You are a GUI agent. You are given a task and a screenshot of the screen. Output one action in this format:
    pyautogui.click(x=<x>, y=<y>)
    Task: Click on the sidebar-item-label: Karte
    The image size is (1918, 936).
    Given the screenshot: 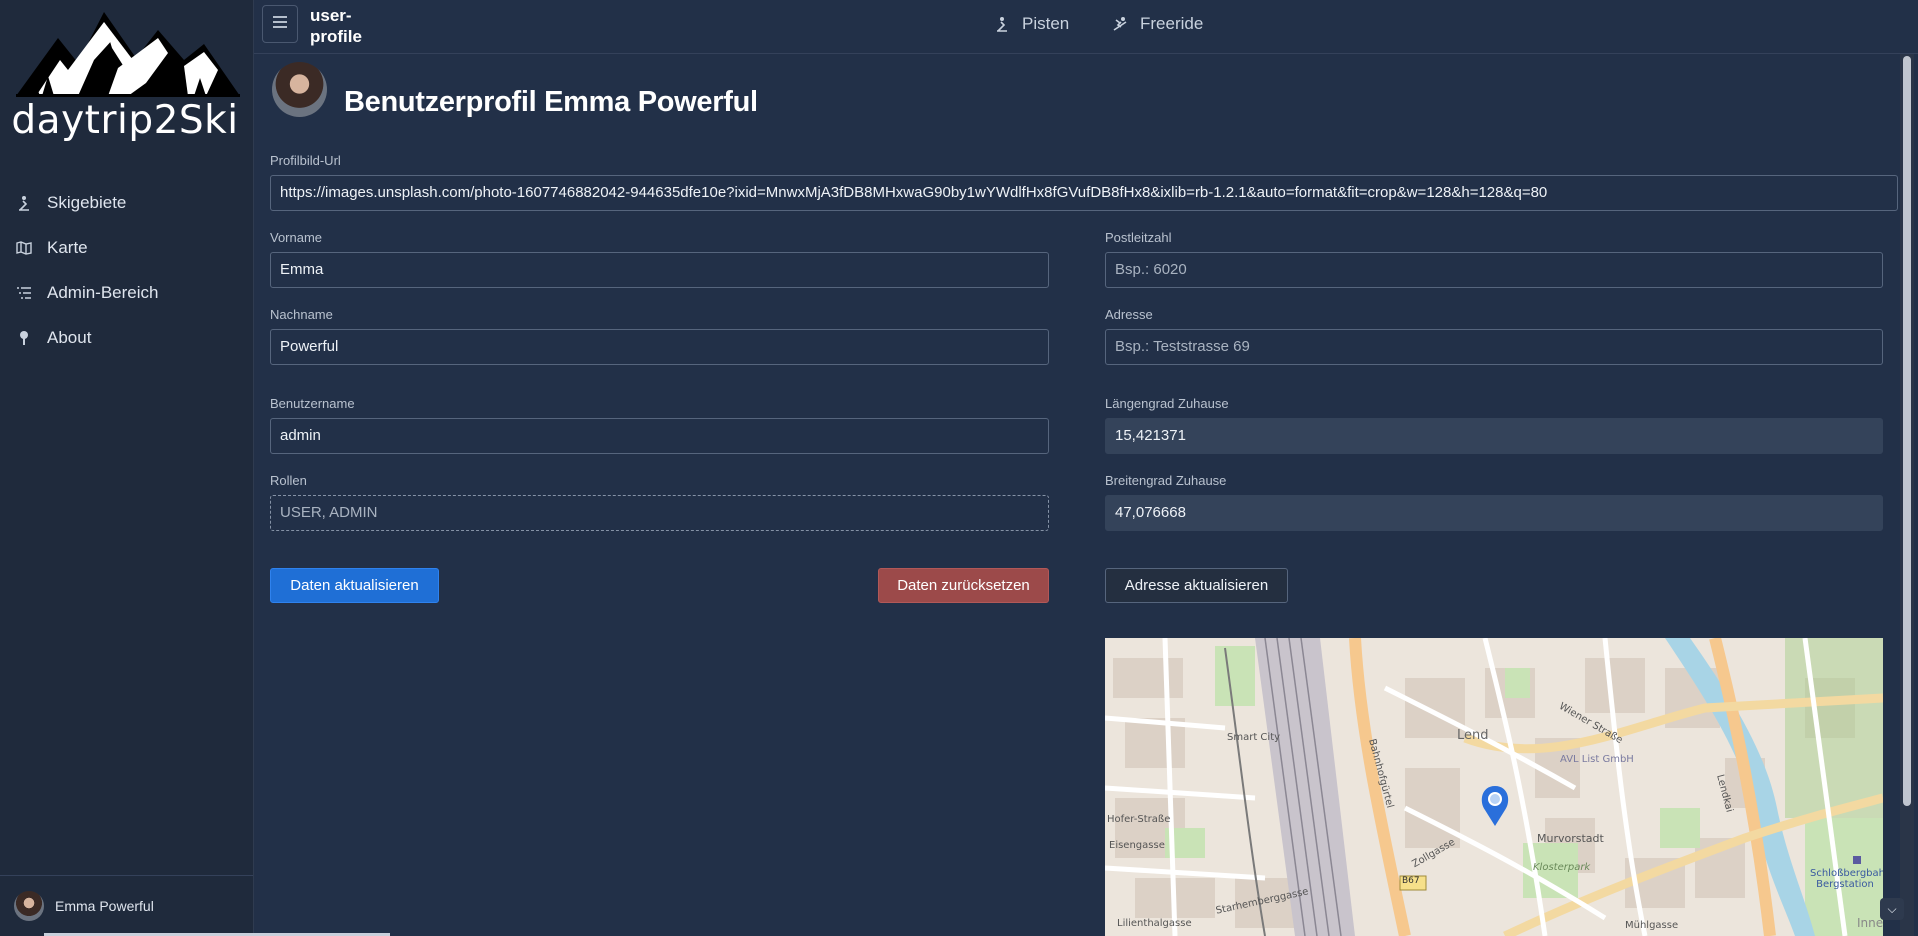 What is the action you would take?
    pyautogui.click(x=67, y=247)
    